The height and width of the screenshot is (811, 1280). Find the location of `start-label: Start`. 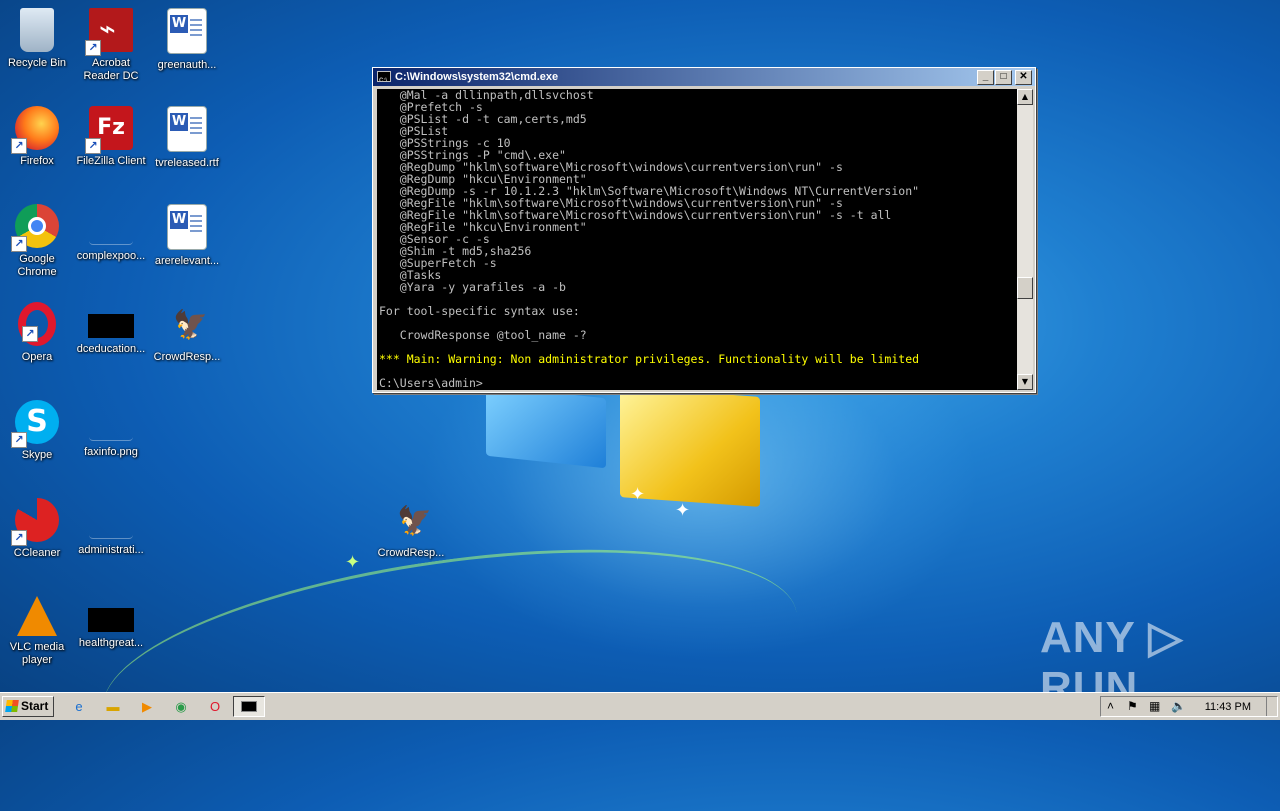

start-label: Start is located at coordinates (35, 706).